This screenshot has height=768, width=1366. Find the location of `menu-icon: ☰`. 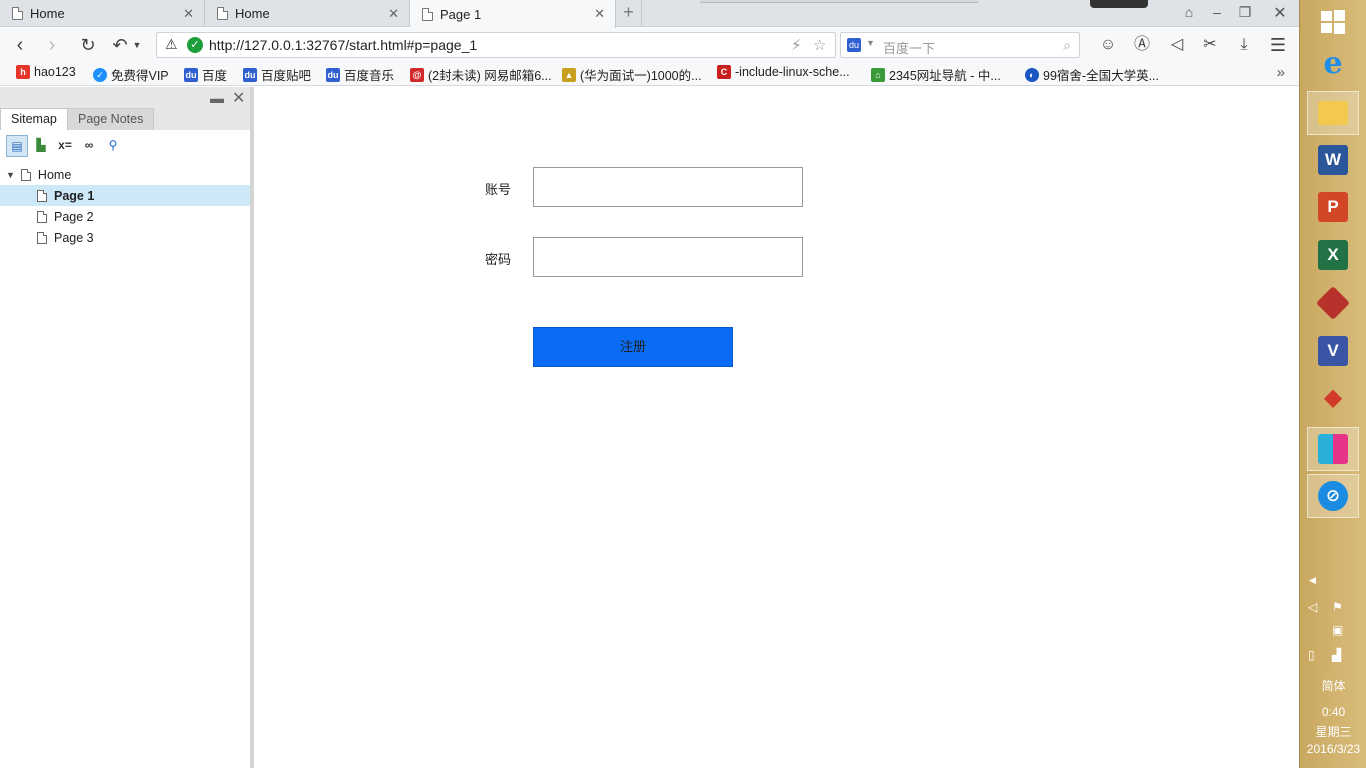

menu-icon: ☰ is located at coordinates (1278, 45).